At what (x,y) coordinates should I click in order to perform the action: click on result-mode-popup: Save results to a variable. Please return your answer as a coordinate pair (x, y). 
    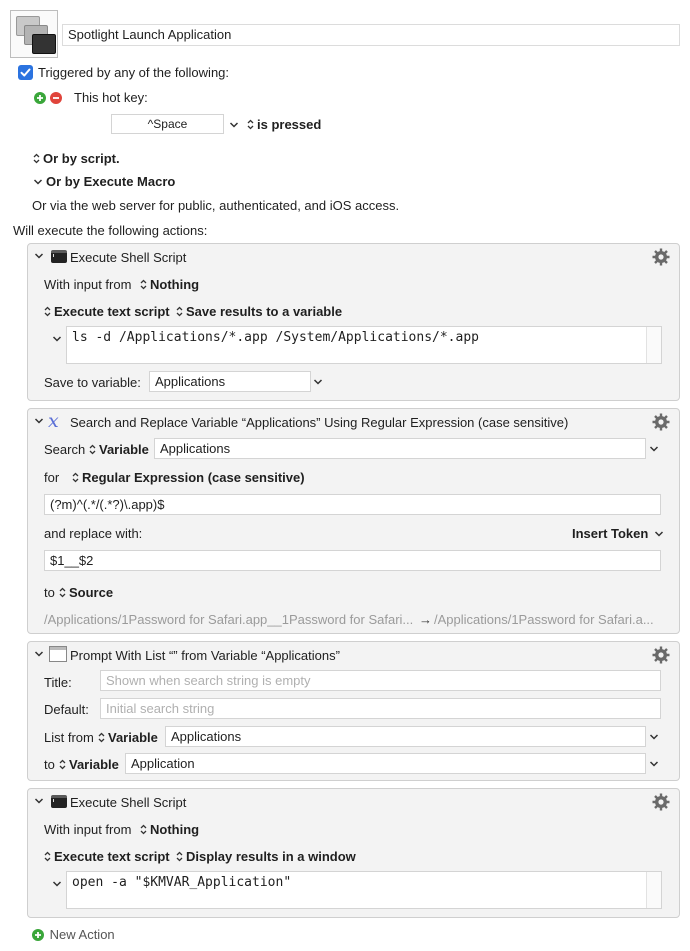
    Looking at the image, I should click on (259, 311).